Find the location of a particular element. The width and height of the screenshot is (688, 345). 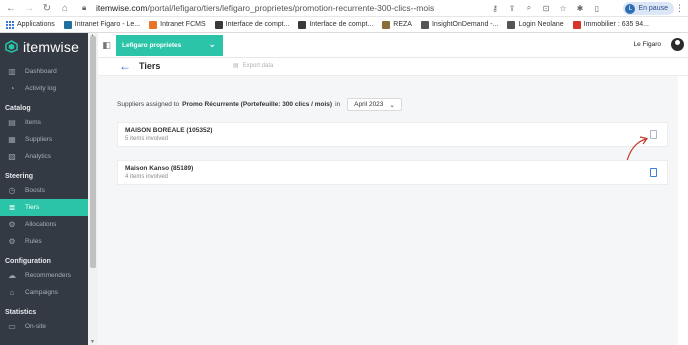

onsite-icon: ▭ is located at coordinates (12, 326).